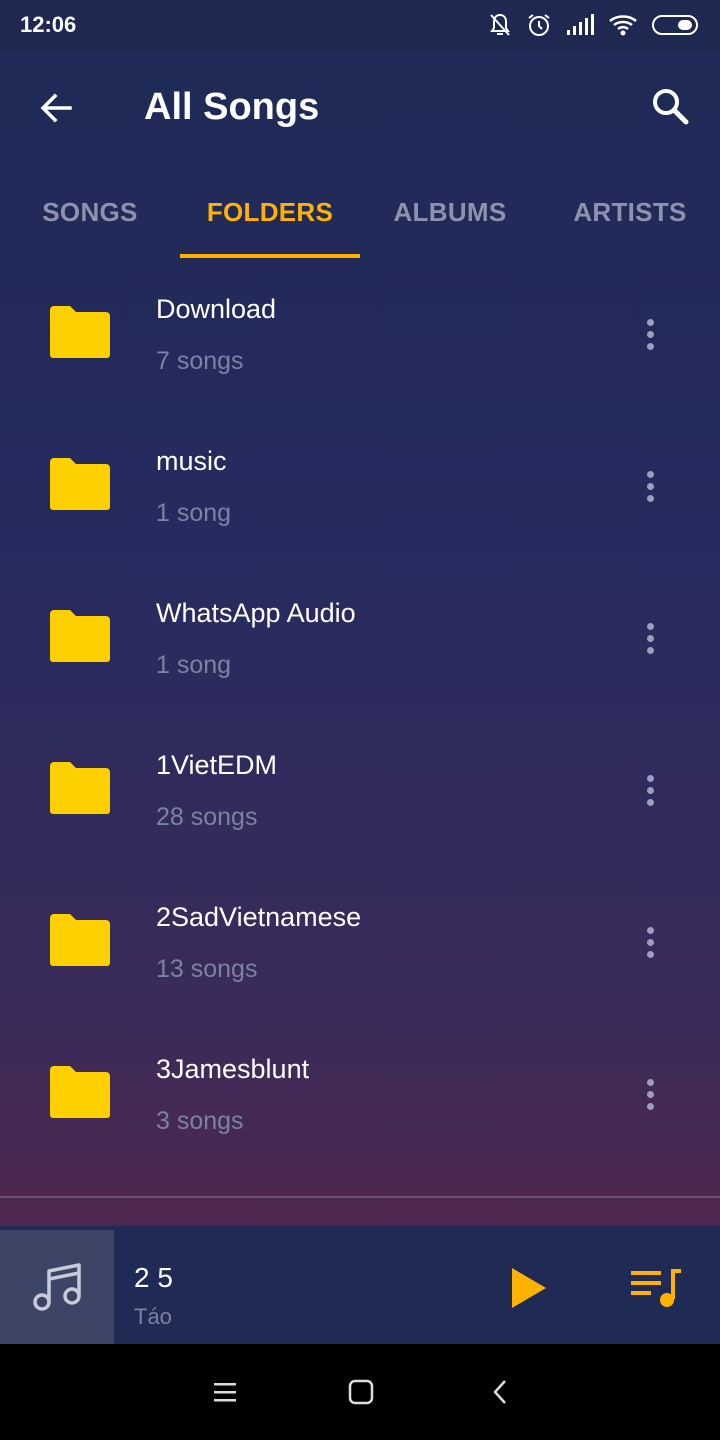  Describe the element at coordinates (360, 638) in the screenshot. I see `folder-row: WhatsApp Audio 1 song` at that location.